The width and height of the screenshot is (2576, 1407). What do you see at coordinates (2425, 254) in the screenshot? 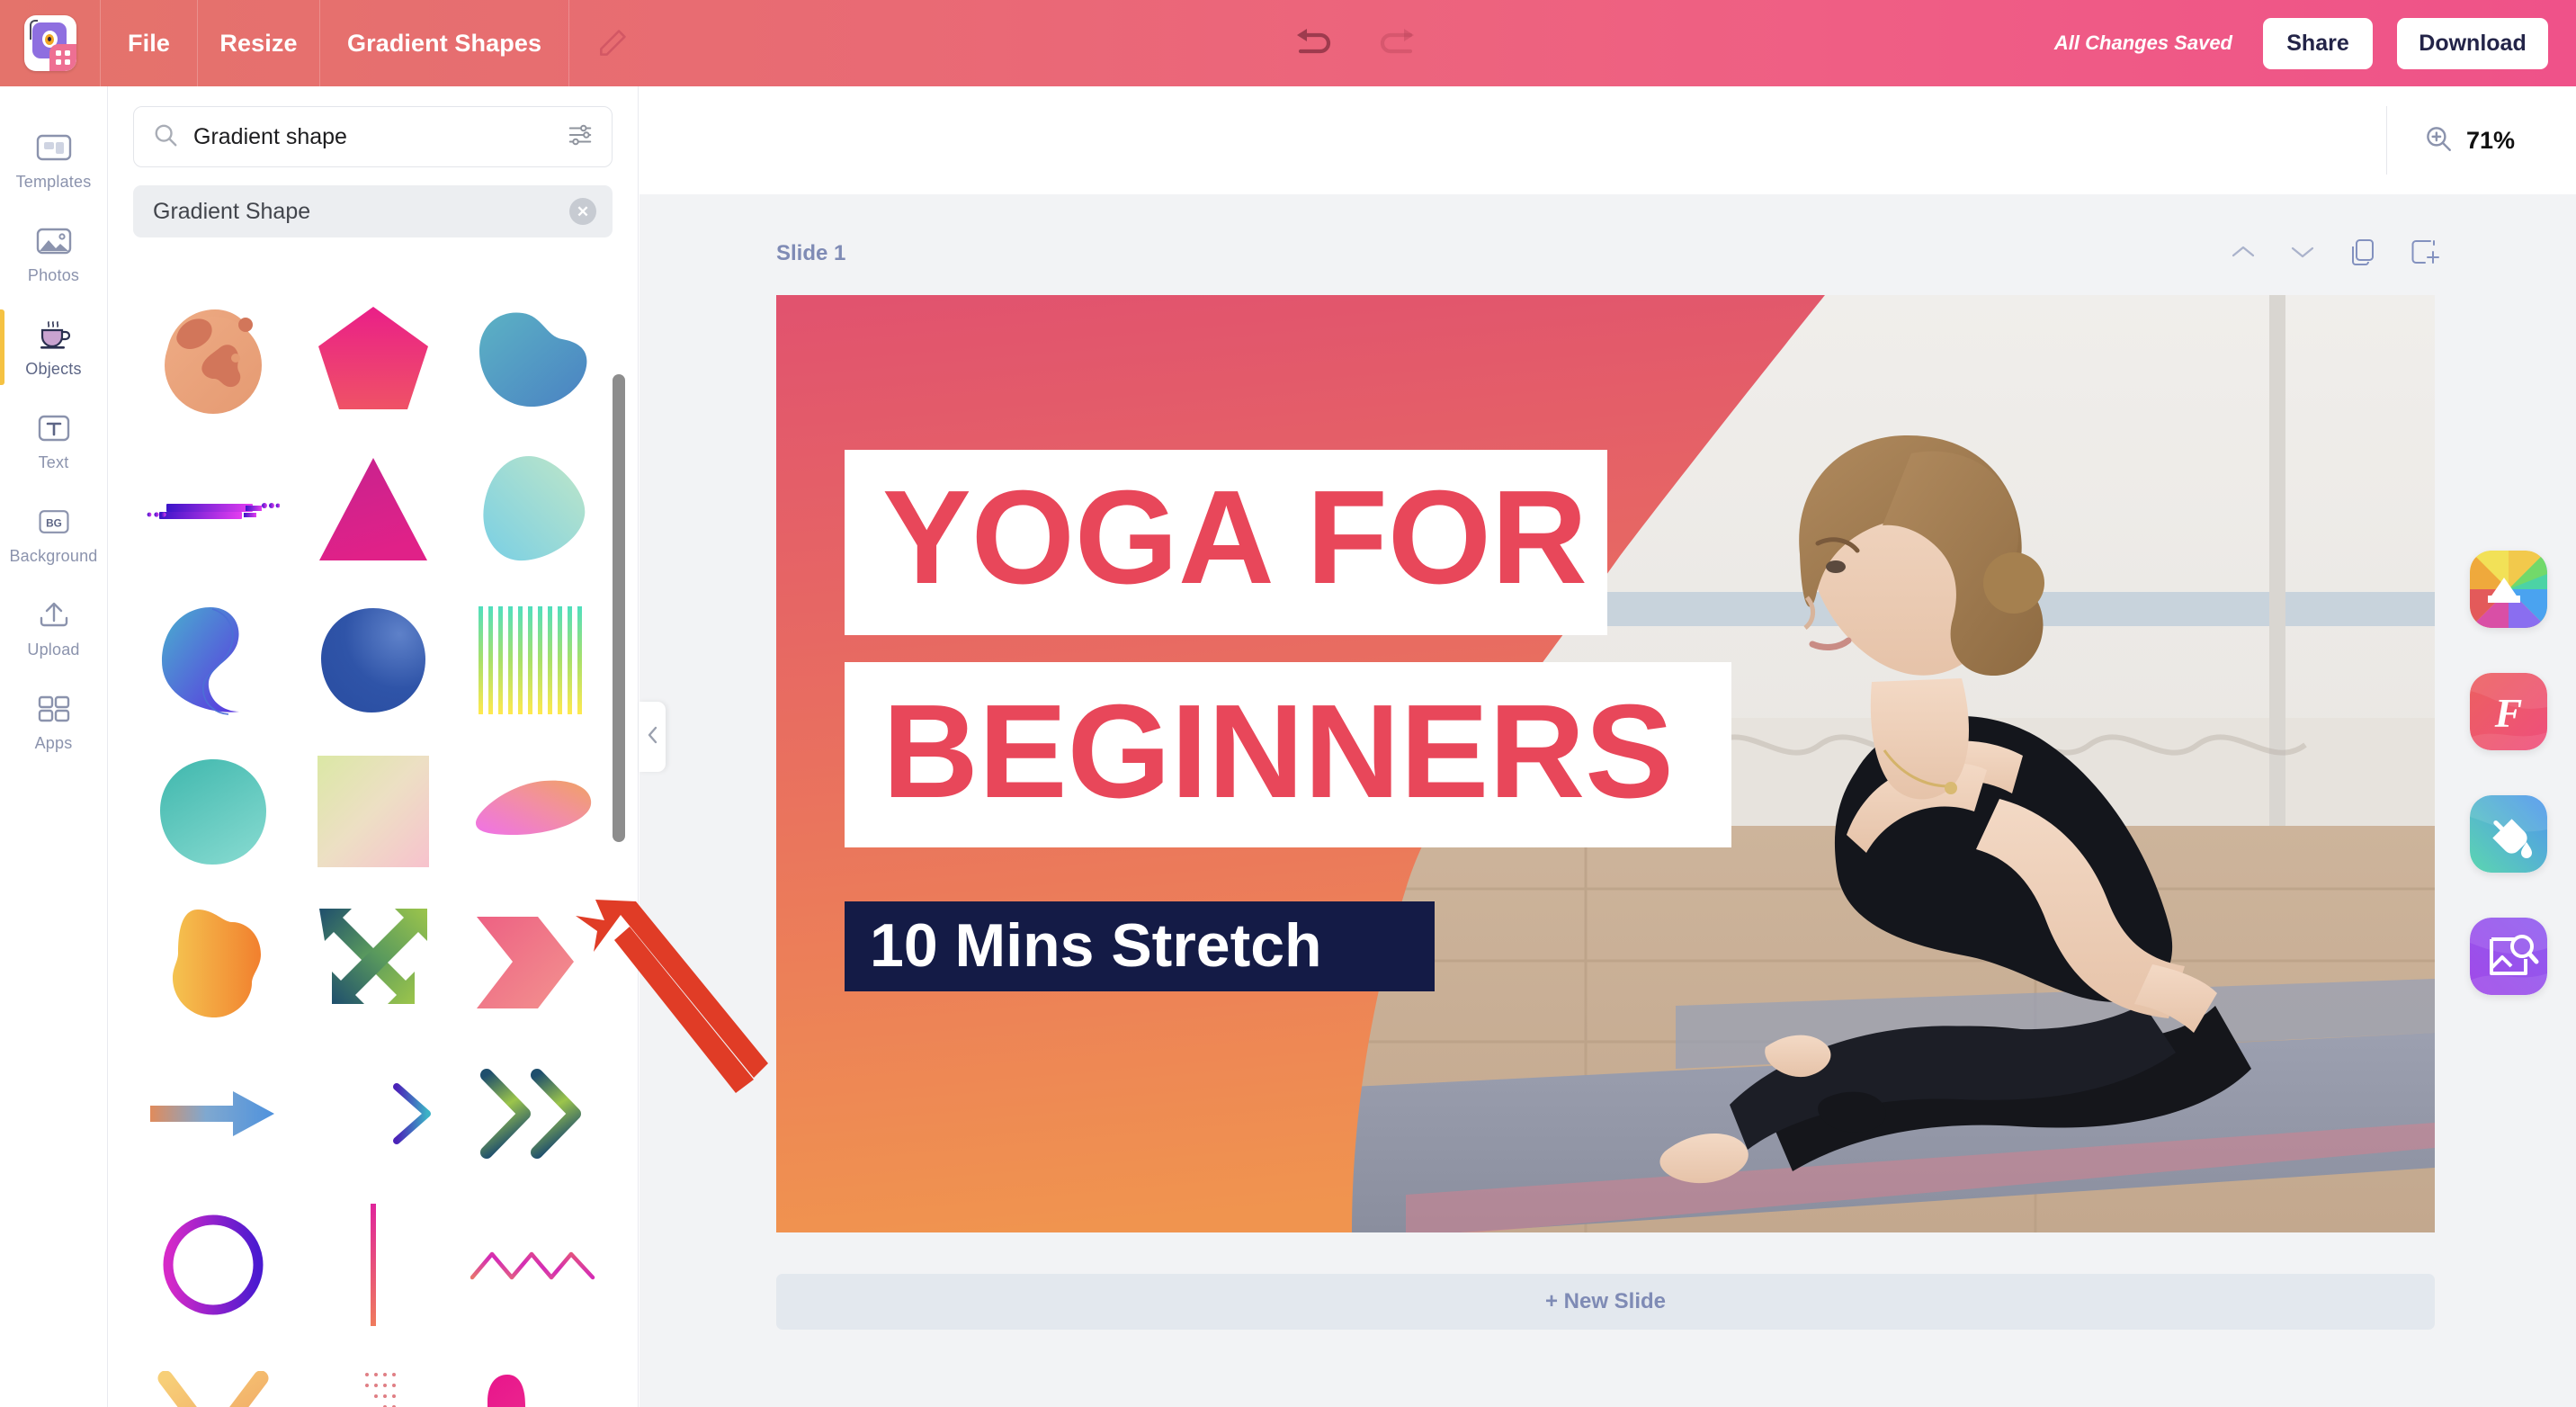
I see `add-slide-icon` at bounding box center [2425, 254].